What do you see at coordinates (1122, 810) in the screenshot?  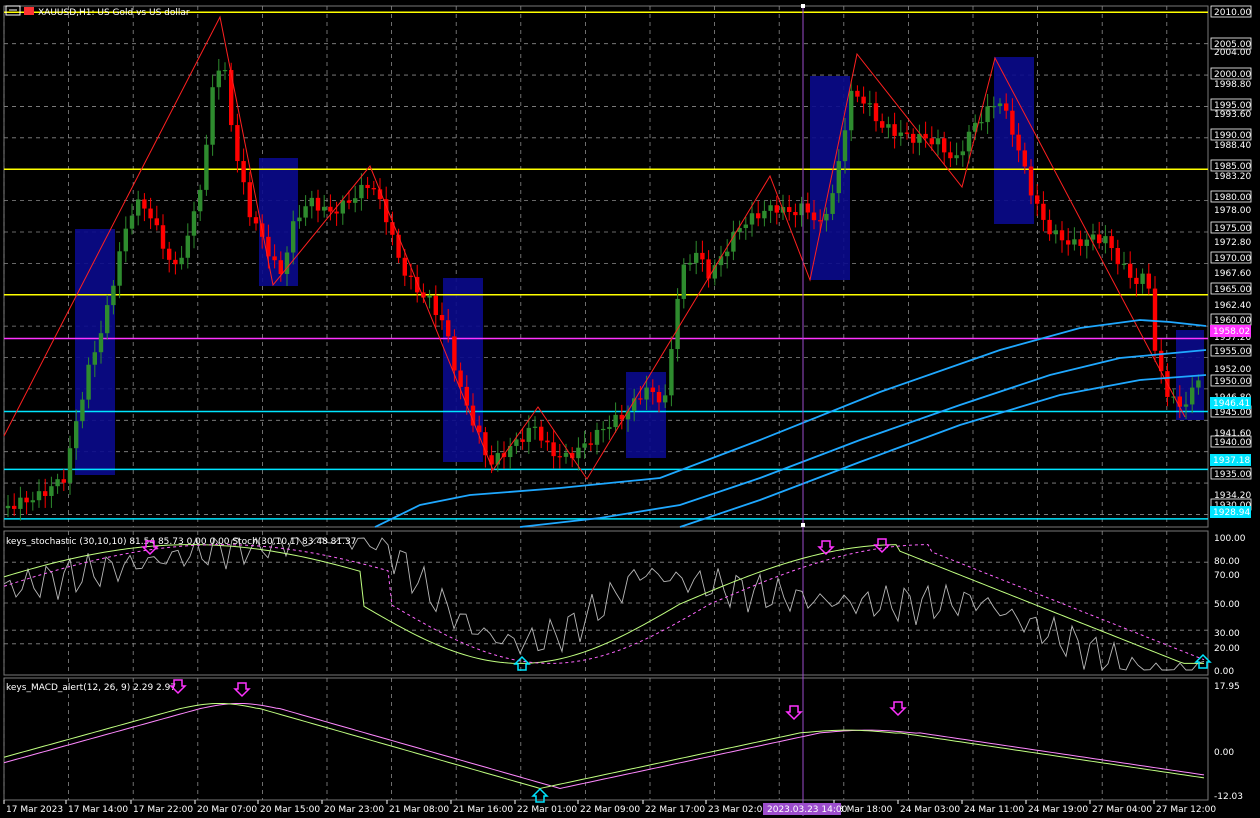 I see `time-label: 27 Mar 04:00` at bounding box center [1122, 810].